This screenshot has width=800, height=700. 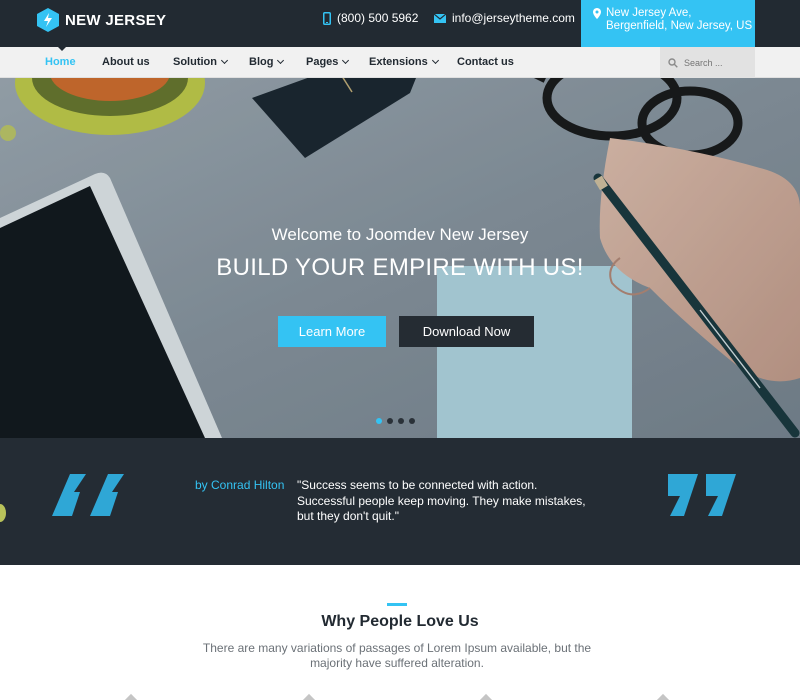 I want to click on search-box, so click(x=707, y=62).